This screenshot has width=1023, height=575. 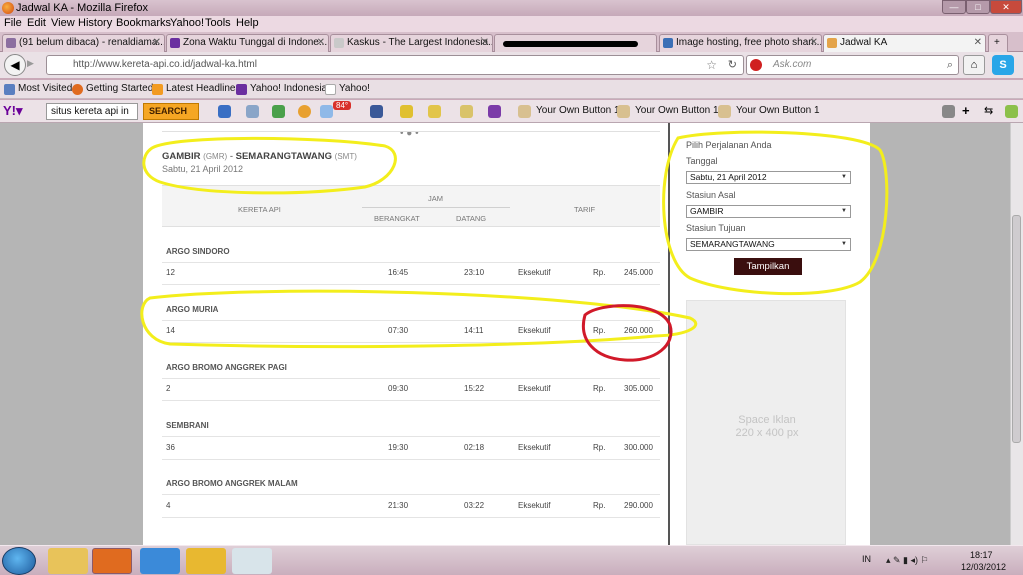 What do you see at coordinates (19, 561) in the screenshot?
I see `start-button` at bounding box center [19, 561].